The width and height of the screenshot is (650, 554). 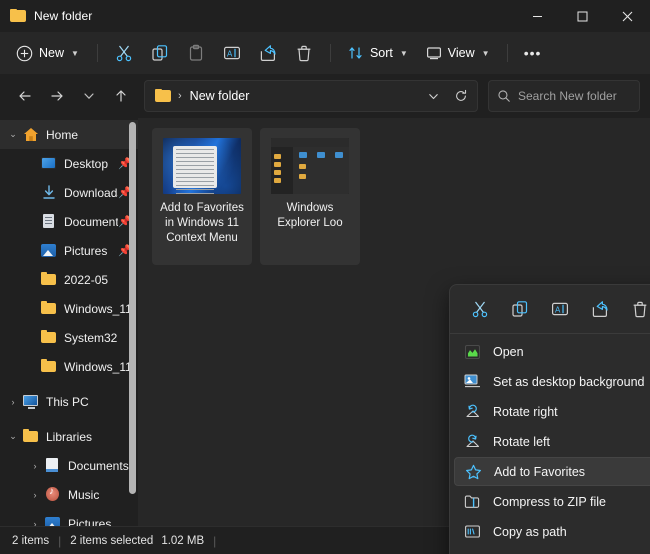 I want to click on home-icon, so click(x=31, y=135).